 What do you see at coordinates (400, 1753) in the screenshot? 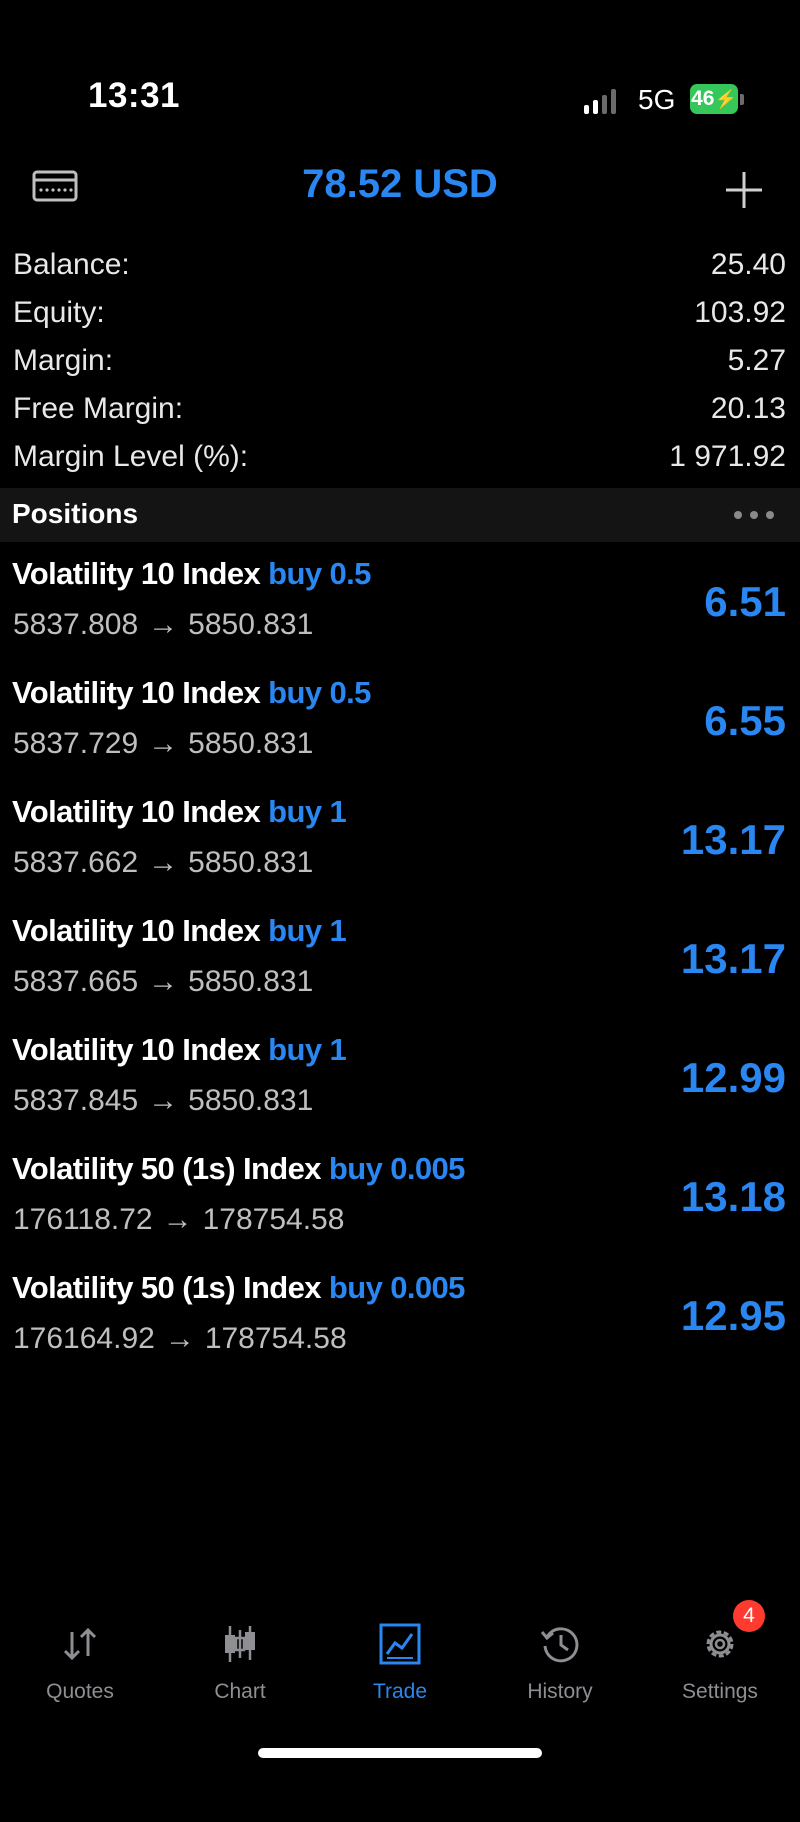
I see `home-indicator` at bounding box center [400, 1753].